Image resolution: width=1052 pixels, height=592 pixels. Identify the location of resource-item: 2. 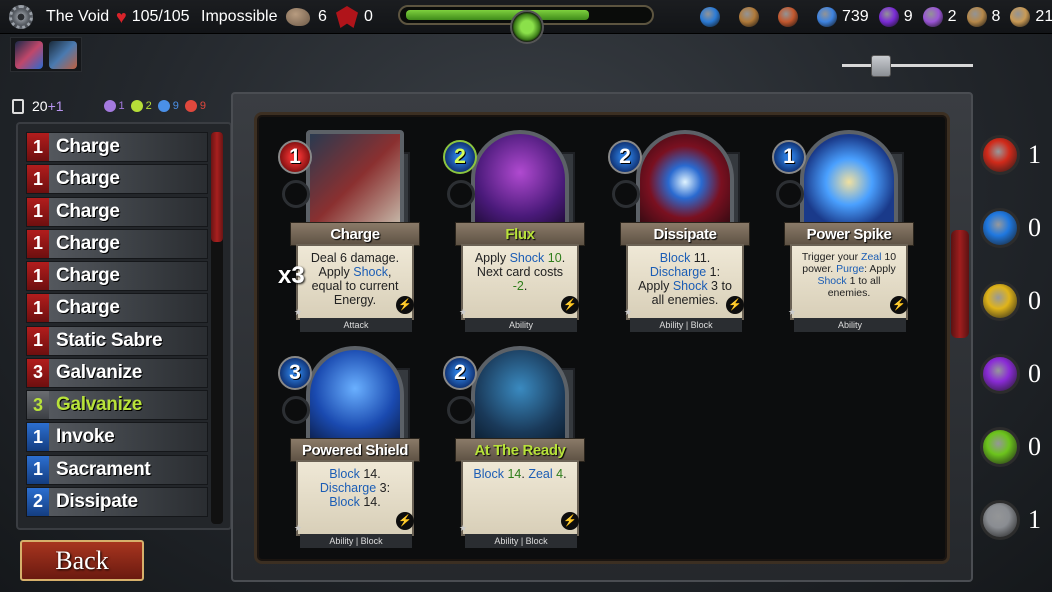
(939, 17).